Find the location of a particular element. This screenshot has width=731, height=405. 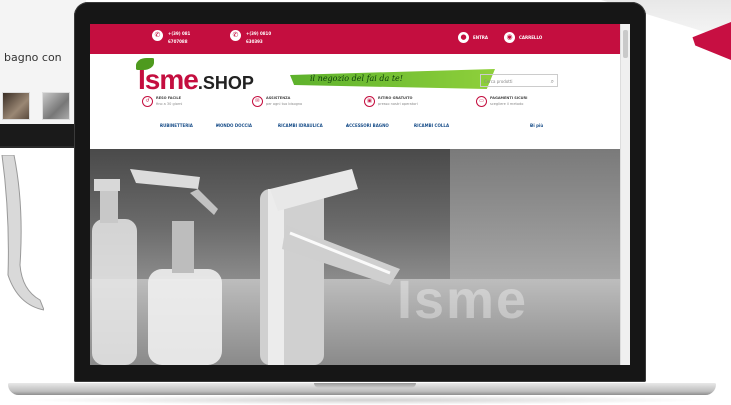

phone-number-1-line1: +(39) 081 is located at coordinates (179, 33).